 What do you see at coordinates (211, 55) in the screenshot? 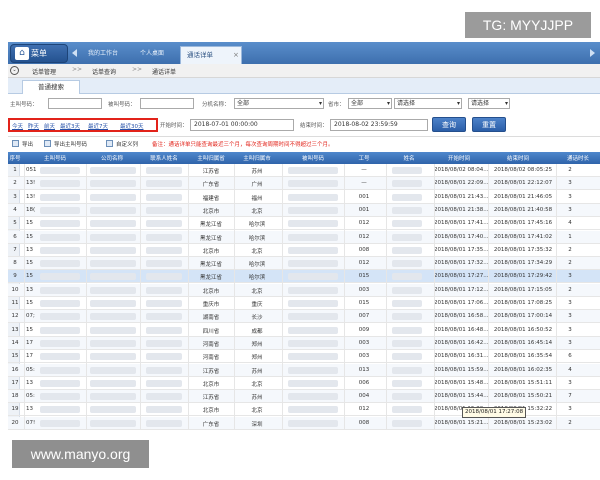
I see `tab-call-details: 通话详单 ×` at bounding box center [211, 55].